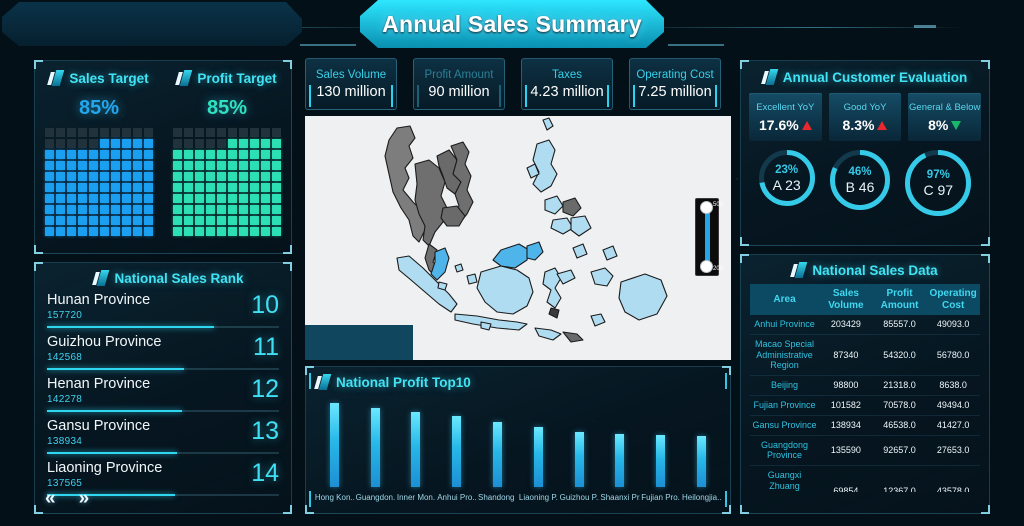 This screenshot has height=526, width=1024. Describe the element at coordinates (865, 117) in the screenshot. I see `evaluation-card: Good YoY 8.3%` at that location.